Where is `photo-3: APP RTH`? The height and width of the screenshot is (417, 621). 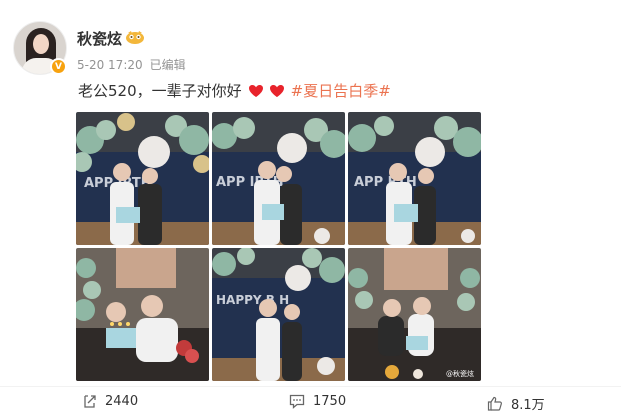
photo-3: APP RTH is located at coordinates (414, 178).